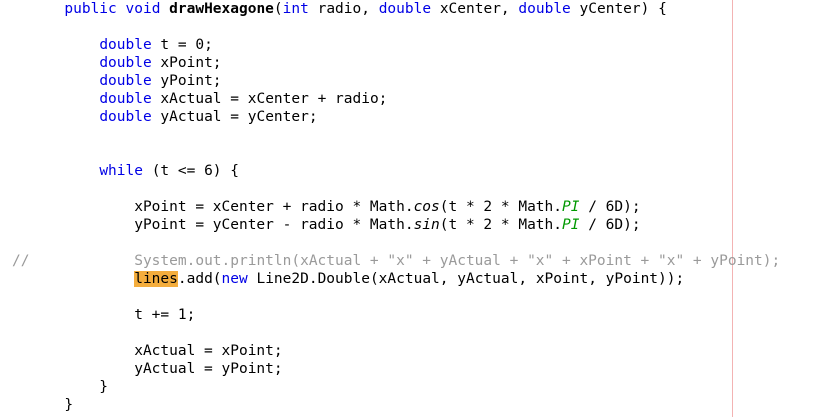 The image size is (832, 417). I want to click on code-token: yCenter) {, so click(618, 9).